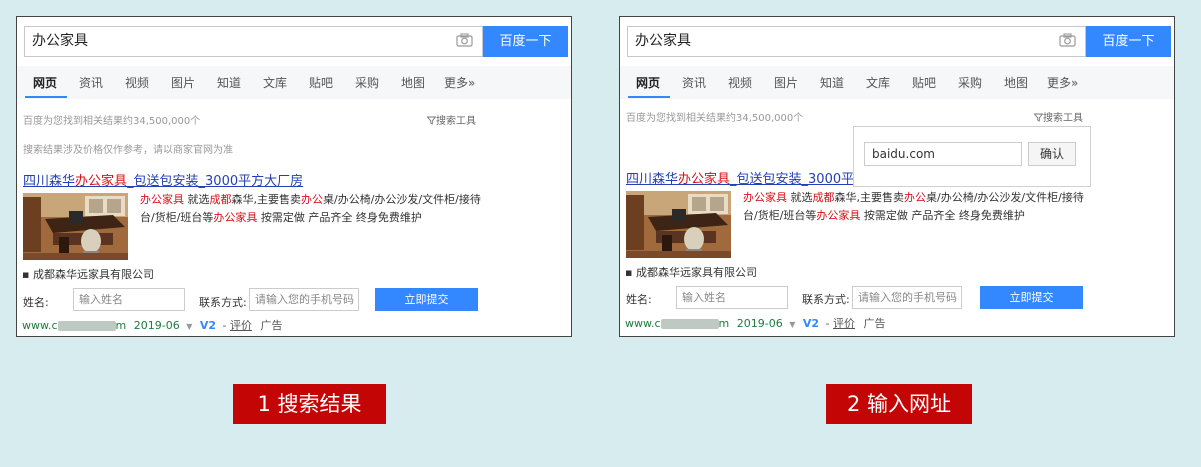 The width and height of the screenshot is (1201, 467). What do you see at coordinates (724, 323) in the screenshot?
I see `site-url-suffix: m` at bounding box center [724, 323].